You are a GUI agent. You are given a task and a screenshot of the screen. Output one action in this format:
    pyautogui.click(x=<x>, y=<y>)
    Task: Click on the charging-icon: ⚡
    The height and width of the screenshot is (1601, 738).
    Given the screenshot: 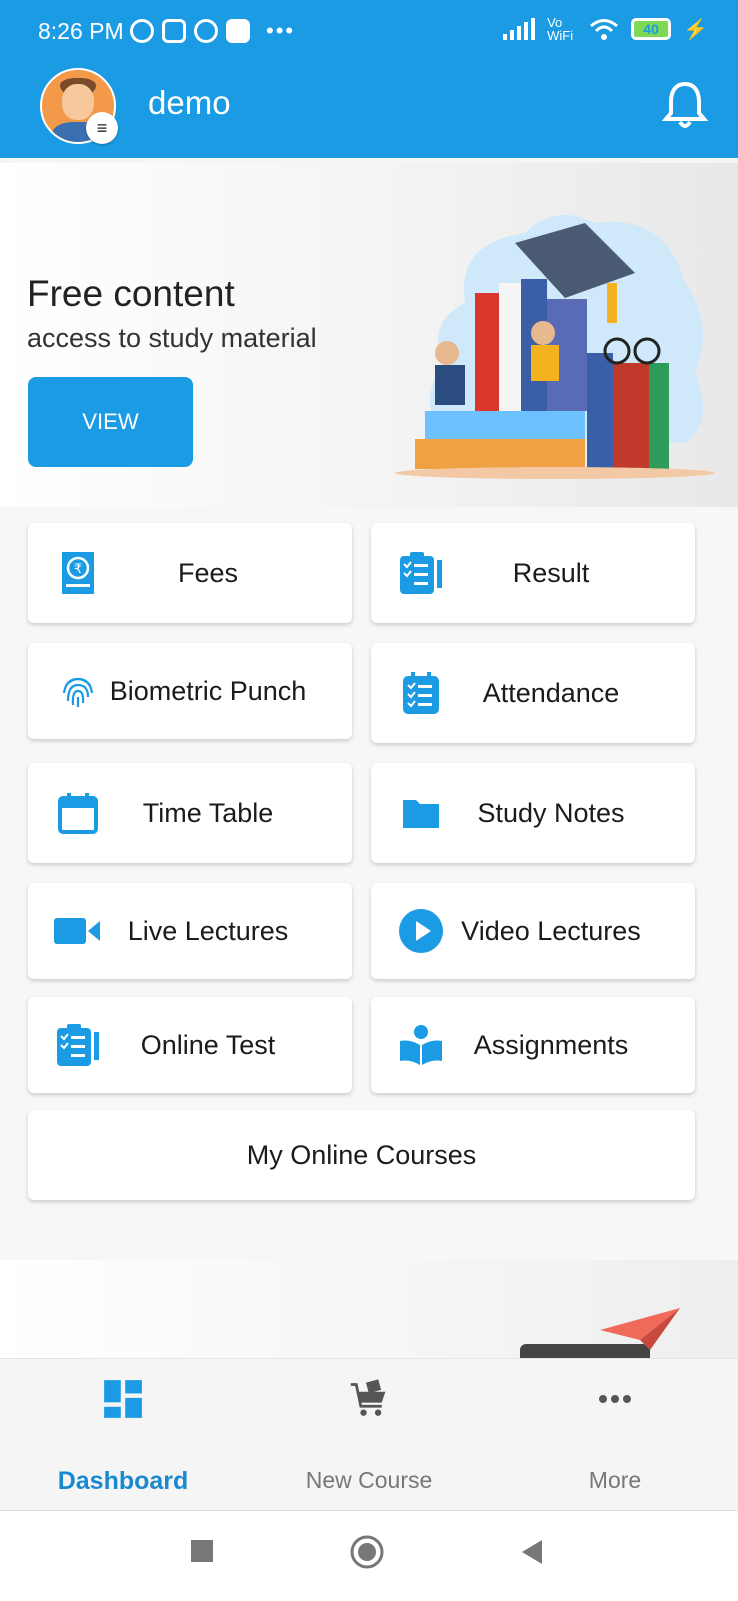 What is the action you would take?
    pyautogui.click(x=695, y=29)
    